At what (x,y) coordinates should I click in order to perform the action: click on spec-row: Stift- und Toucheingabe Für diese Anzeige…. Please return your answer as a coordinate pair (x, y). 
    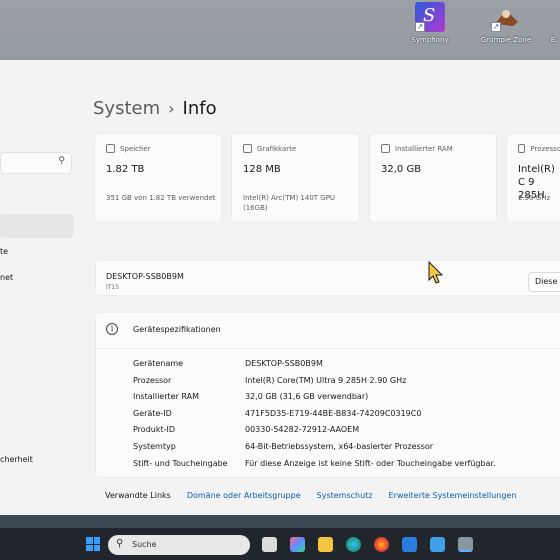
    Looking at the image, I should click on (314, 463).